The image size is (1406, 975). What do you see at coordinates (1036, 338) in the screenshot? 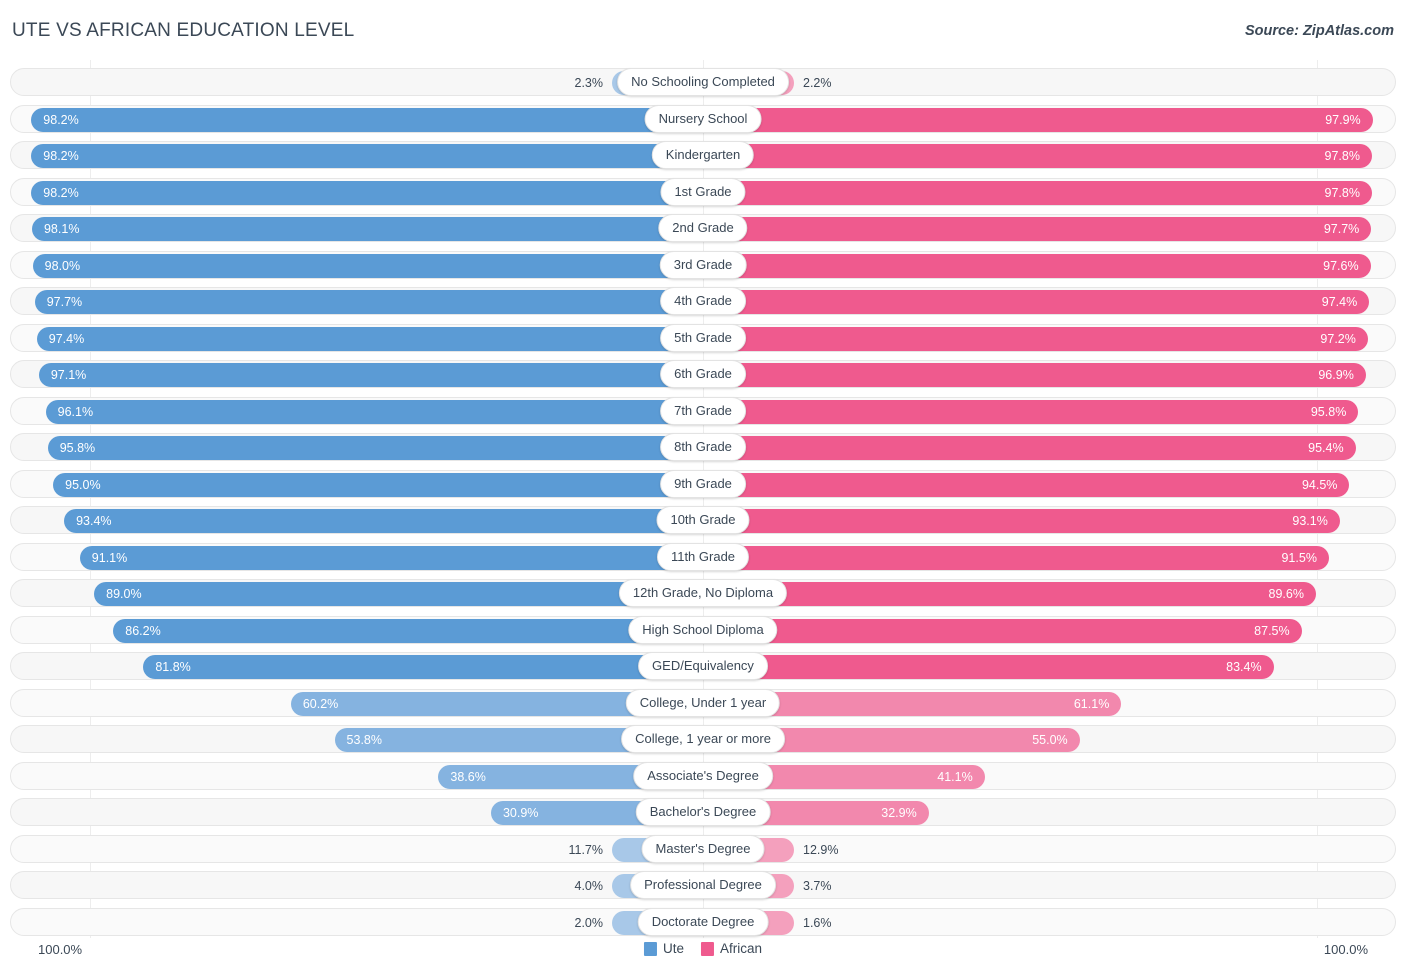
I see `bar-african: 97.2%` at bounding box center [1036, 338].